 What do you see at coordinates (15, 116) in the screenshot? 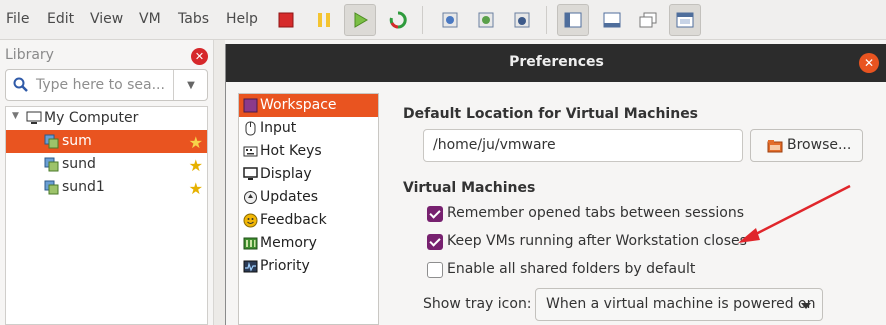
I see `expander-icon: ▼` at bounding box center [15, 116].